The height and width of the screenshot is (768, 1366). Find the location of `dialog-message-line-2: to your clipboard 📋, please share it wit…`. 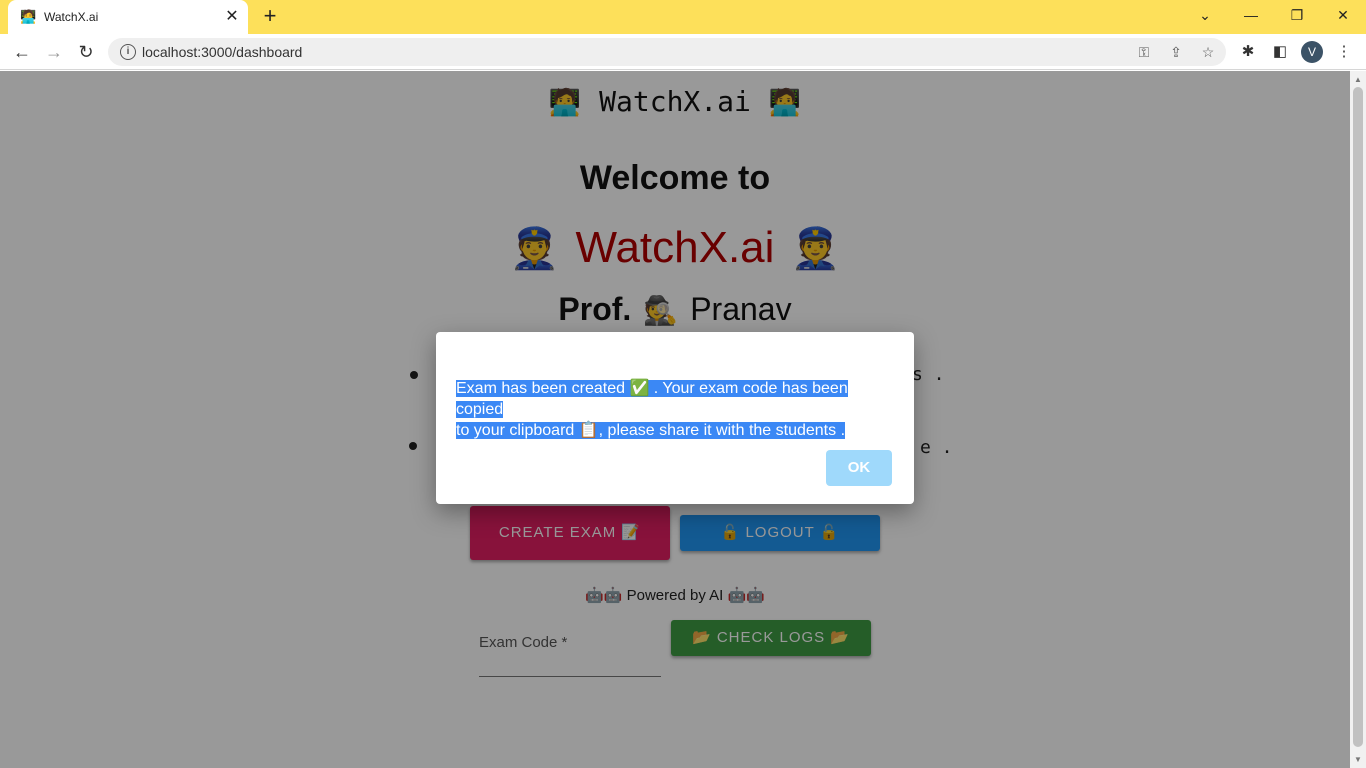

dialog-message-line-2: to your clipboard 📋, please share it wit… is located at coordinates (651, 430).